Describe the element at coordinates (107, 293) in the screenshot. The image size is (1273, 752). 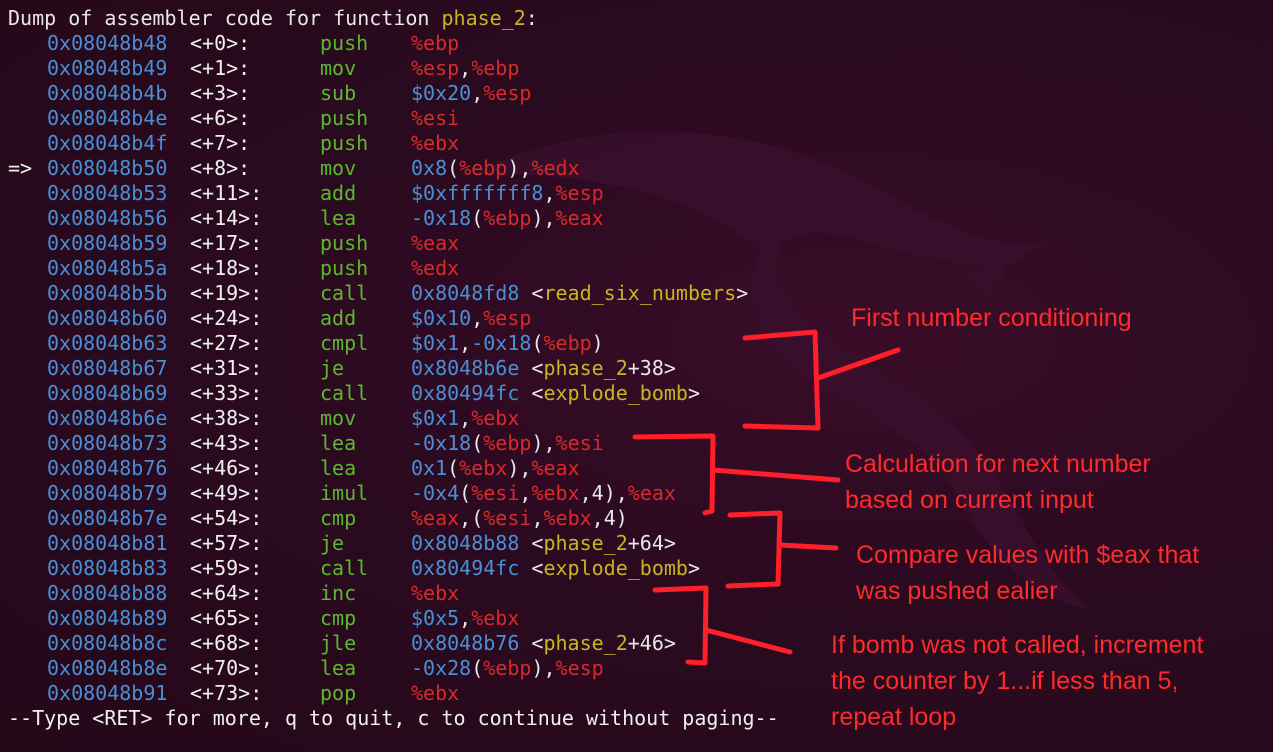
I see `instruction-address: 0x08048b5b` at that location.